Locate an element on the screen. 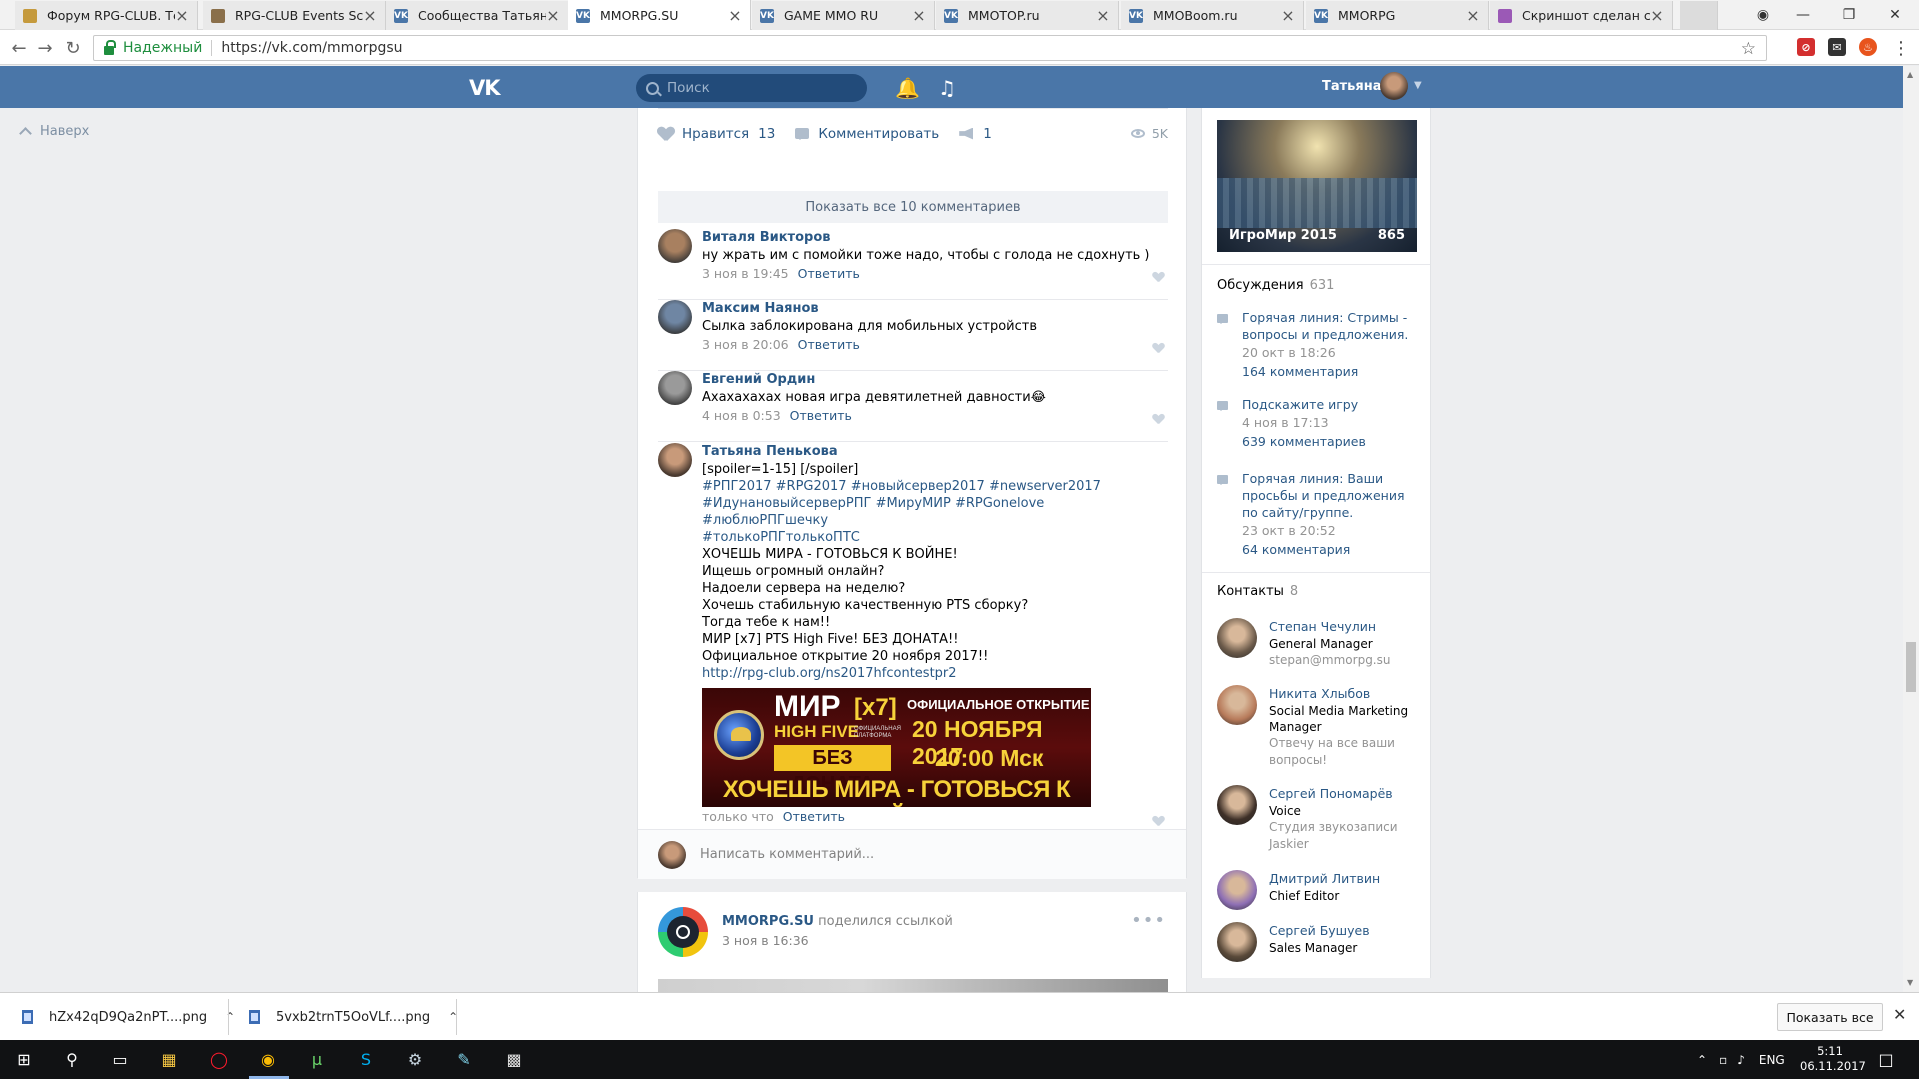  new-tab-button is located at coordinates (1699, 15).